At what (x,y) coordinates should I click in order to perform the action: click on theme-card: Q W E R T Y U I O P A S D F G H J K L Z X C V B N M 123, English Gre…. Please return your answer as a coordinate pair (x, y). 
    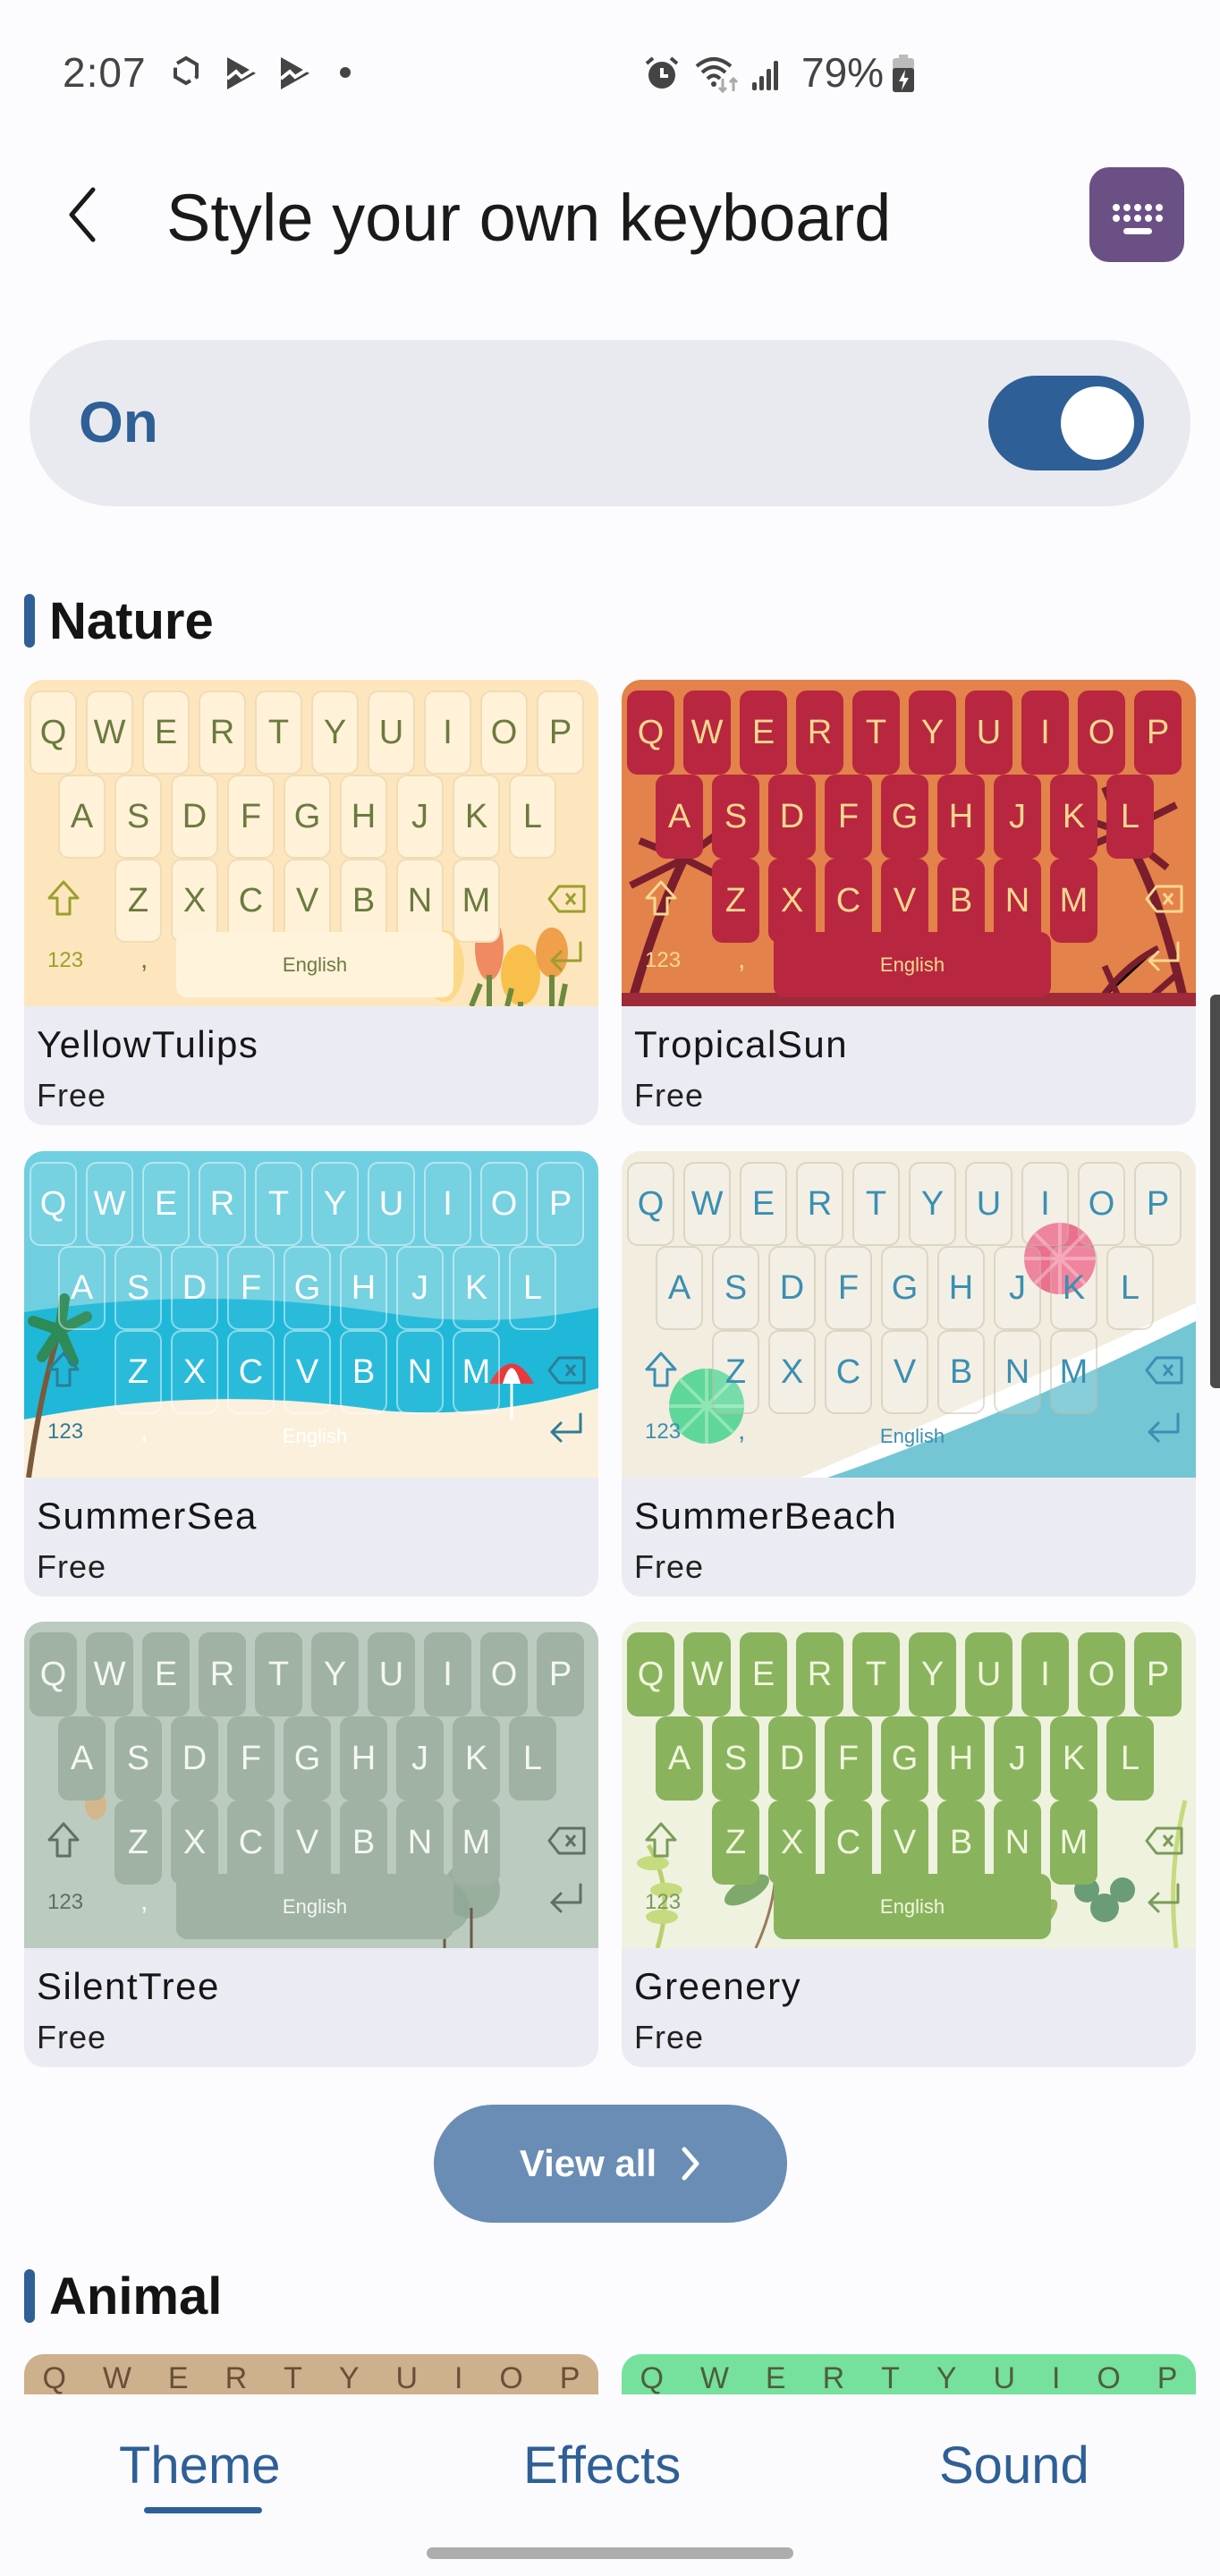
    Looking at the image, I should click on (909, 1844).